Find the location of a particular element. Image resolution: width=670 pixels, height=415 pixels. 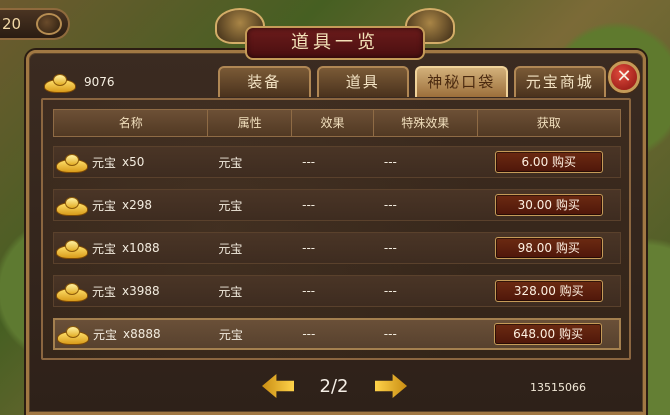

table-header: 名称 属性 效果 特殊效果 获取 is located at coordinates (337, 123).